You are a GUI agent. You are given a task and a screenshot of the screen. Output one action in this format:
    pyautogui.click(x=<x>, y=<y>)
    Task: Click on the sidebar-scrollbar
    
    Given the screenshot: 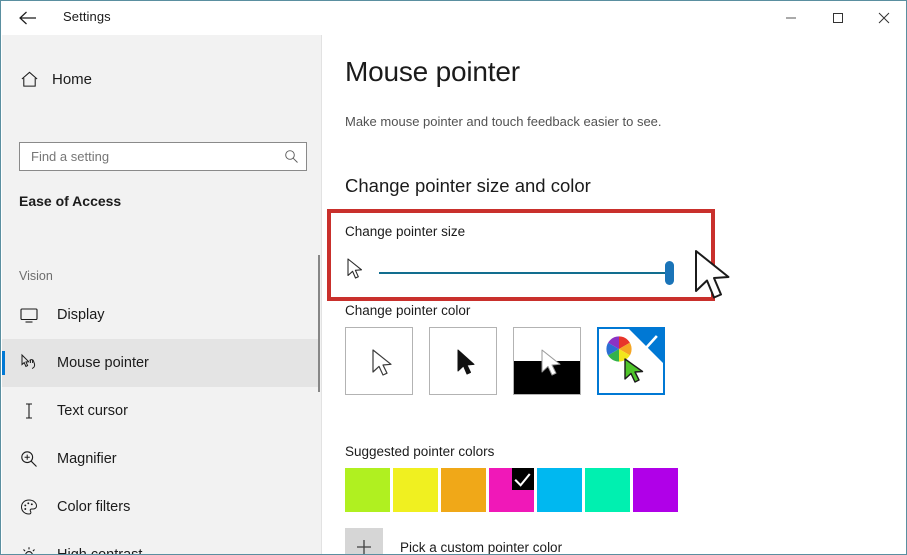 What is the action you would take?
    pyautogui.click(x=319, y=323)
    